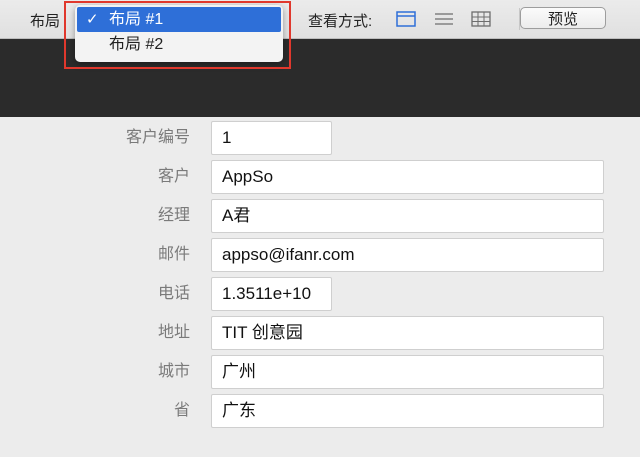 The width and height of the screenshot is (640, 457). Describe the element at coordinates (407, 372) in the screenshot. I see `city-field: 广州` at that location.